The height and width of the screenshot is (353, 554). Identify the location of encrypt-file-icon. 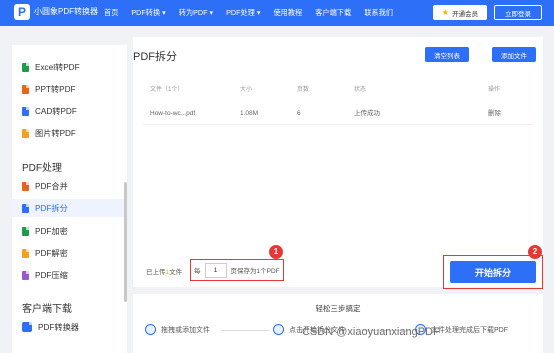
(25, 231).